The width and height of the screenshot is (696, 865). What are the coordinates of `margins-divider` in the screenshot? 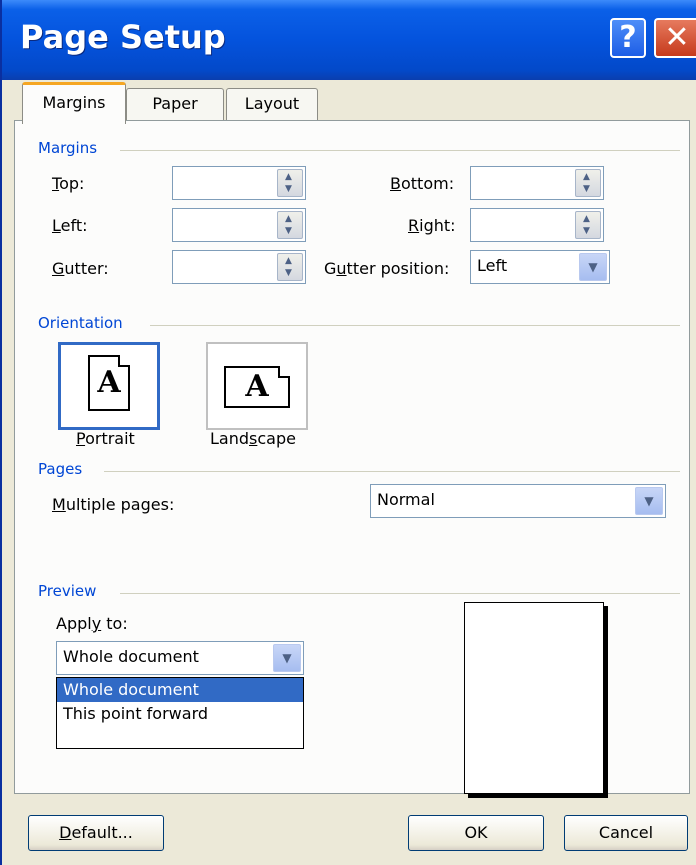 It's located at (400, 150).